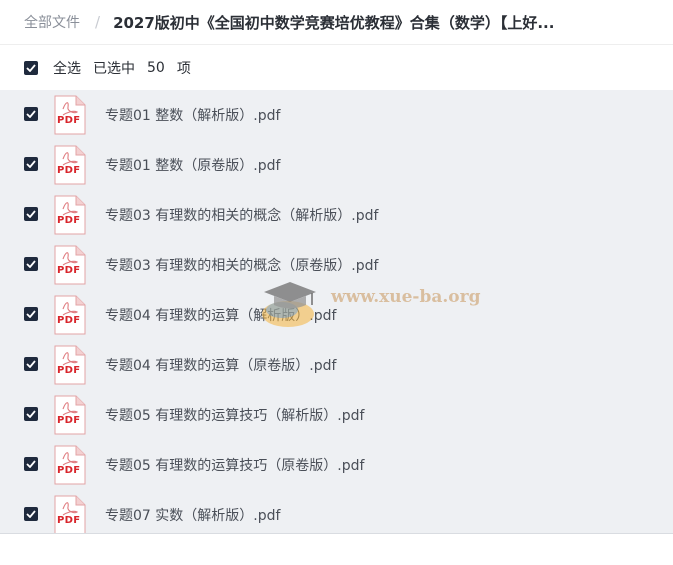 The width and height of the screenshot is (673, 565). I want to click on file-name: 专题05 有理数的运算技巧（解析版）.pdf, so click(234, 415).